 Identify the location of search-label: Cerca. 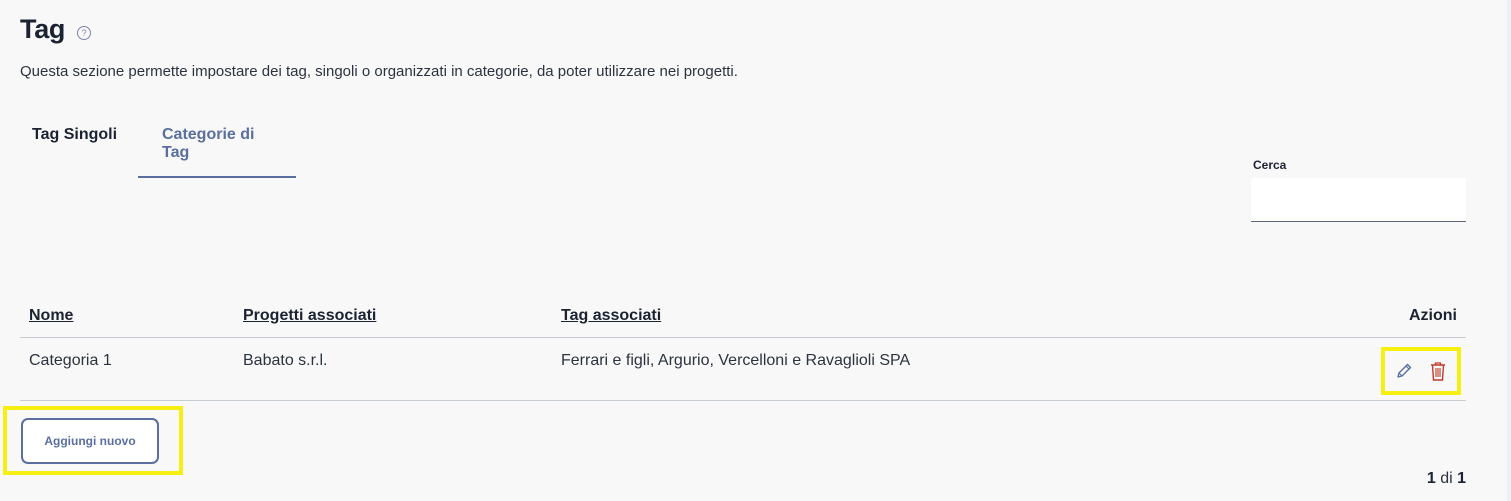
(1270, 165).